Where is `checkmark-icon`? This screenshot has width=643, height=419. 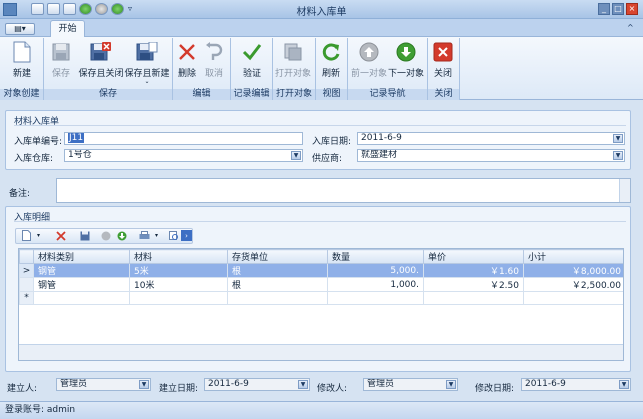
checkmark-icon is located at coordinates (252, 52).